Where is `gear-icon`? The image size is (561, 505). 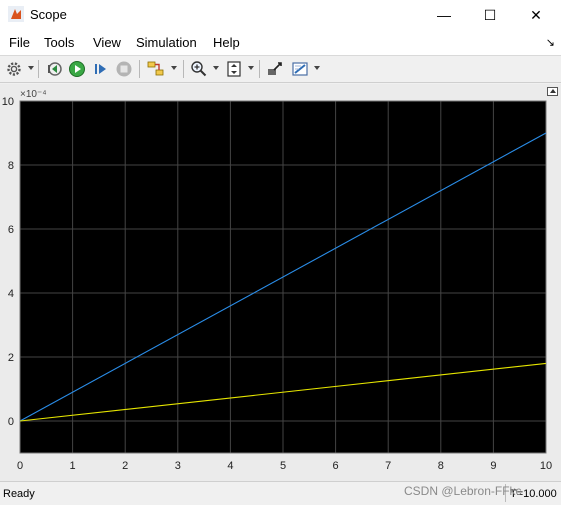
gear-icon is located at coordinates (14, 69).